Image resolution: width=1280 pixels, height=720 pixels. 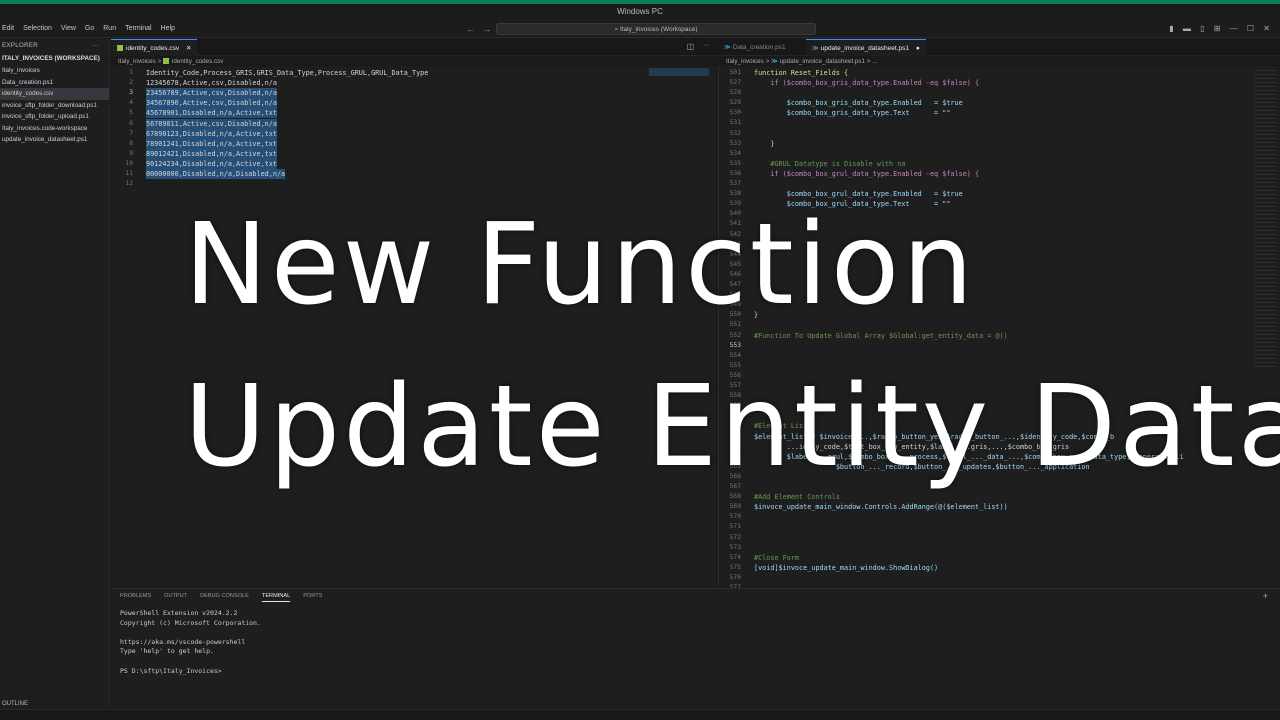 What do you see at coordinates (211, 103) in the screenshot?
I see `code-line: 34567890,Active,csv,Disabled,n/a` at bounding box center [211, 103].